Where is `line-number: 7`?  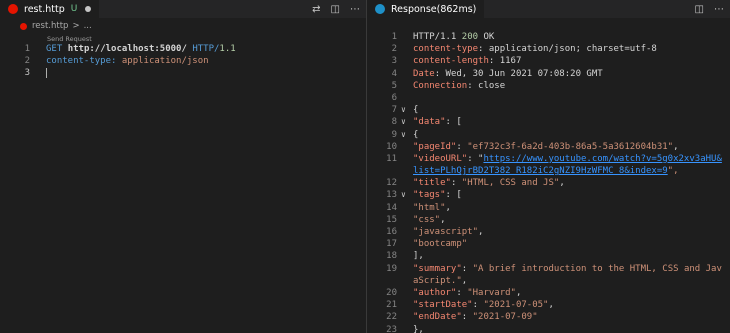
line-number: 7 is located at coordinates (394, 110).